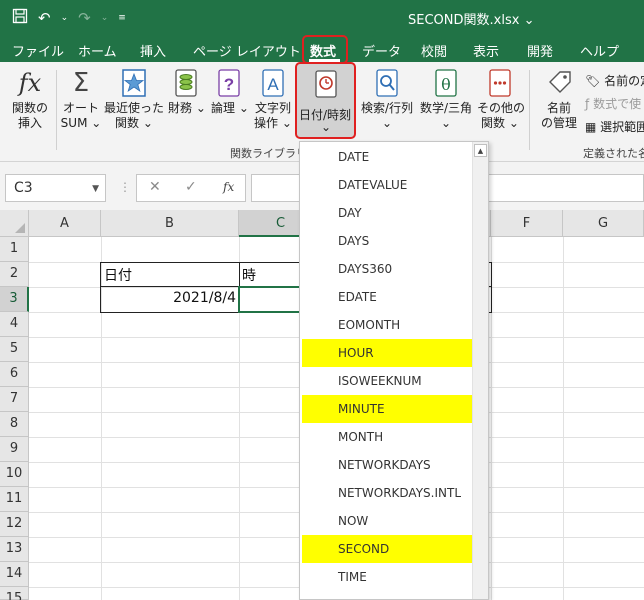 The image size is (644, 600). I want to click on name-manager-label-2: の管理, so click(558, 123).